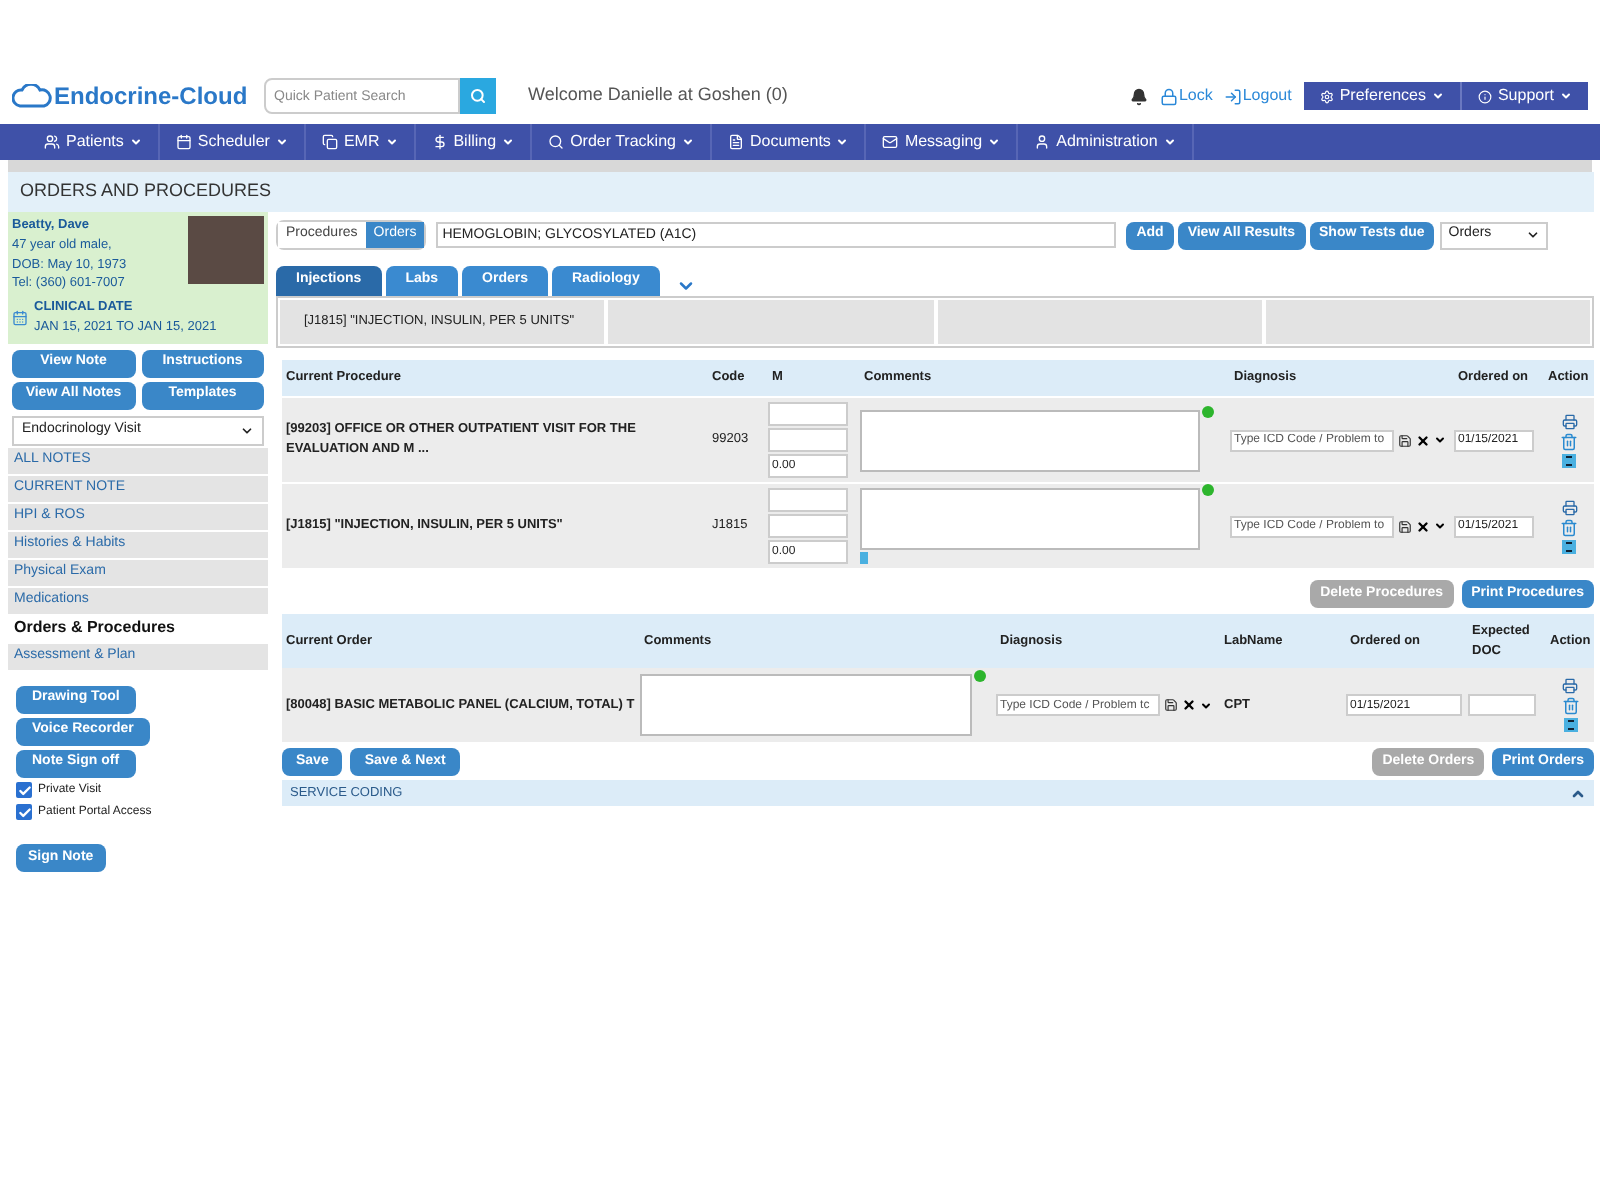 Image resolution: width=1600 pixels, height=1200 pixels. I want to click on header-menu: Preferences, so click(1381, 96).